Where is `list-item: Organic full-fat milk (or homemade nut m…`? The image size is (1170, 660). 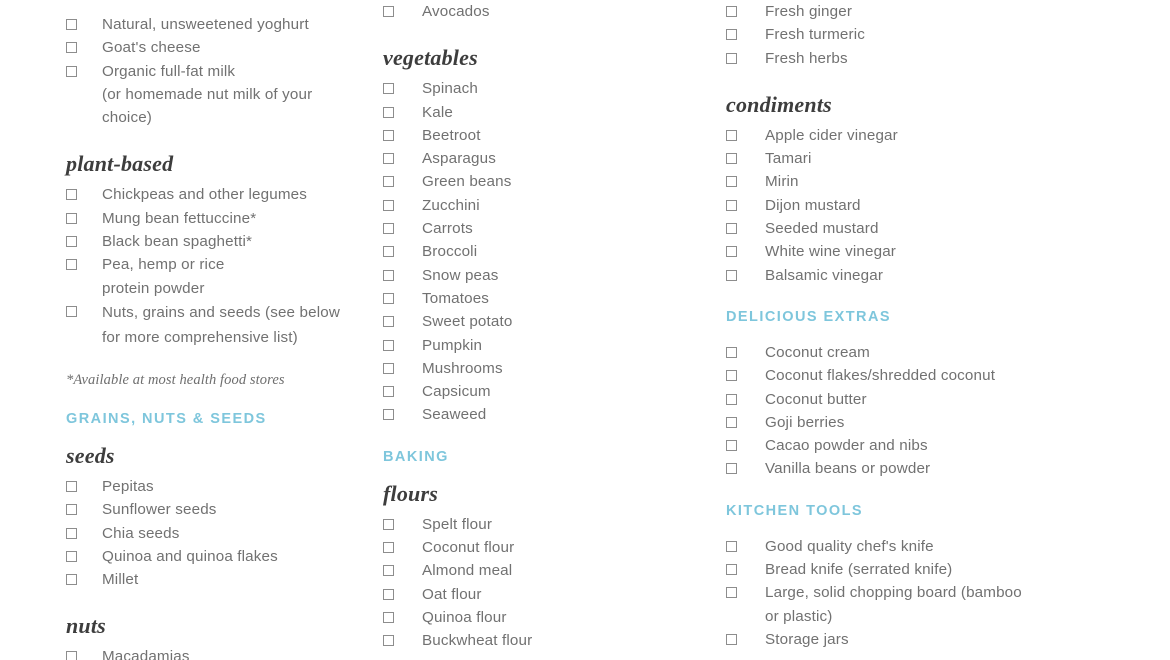
list-item: Organic full-fat milk (or homemade nut m… is located at coordinates (220, 95).